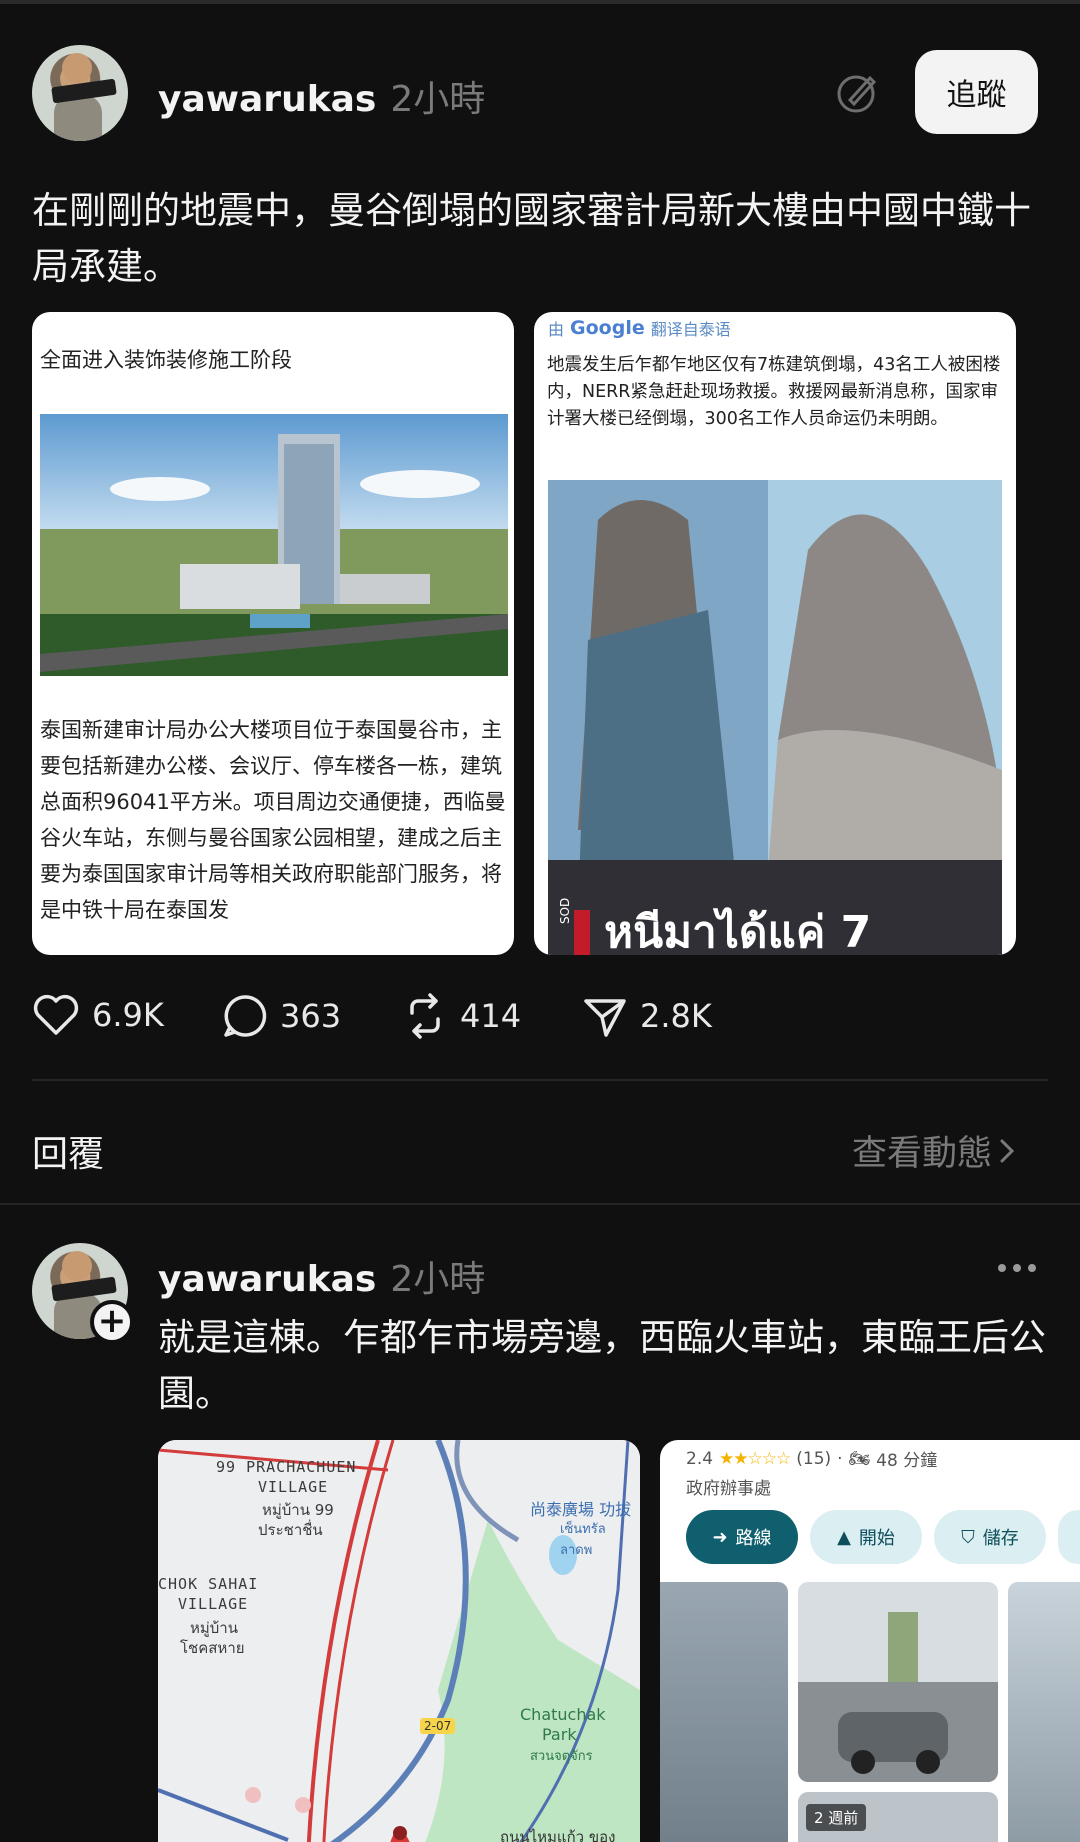 Image resolution: width=1080 pixels, height=1842 pixels. Describe the element at coordinates (700, 1458) in the screenshot. I see `rating-value: 2.4` at that location.